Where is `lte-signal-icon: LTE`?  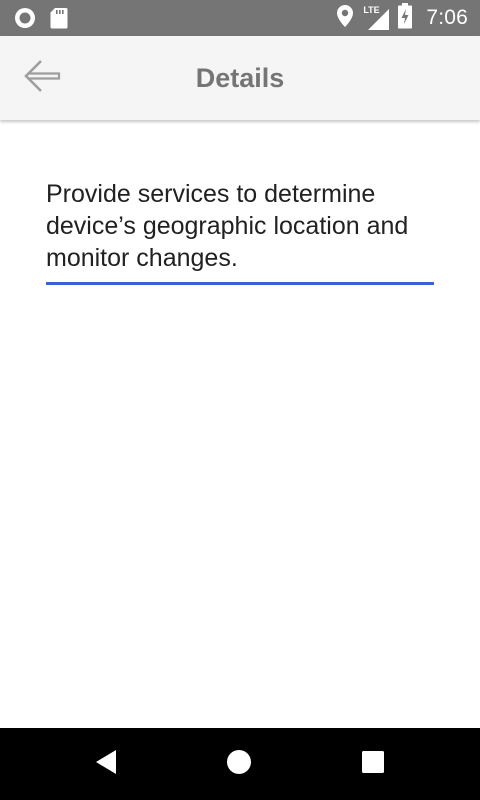 lte-signal-icon: LTE is located at coordinates (376, 18).